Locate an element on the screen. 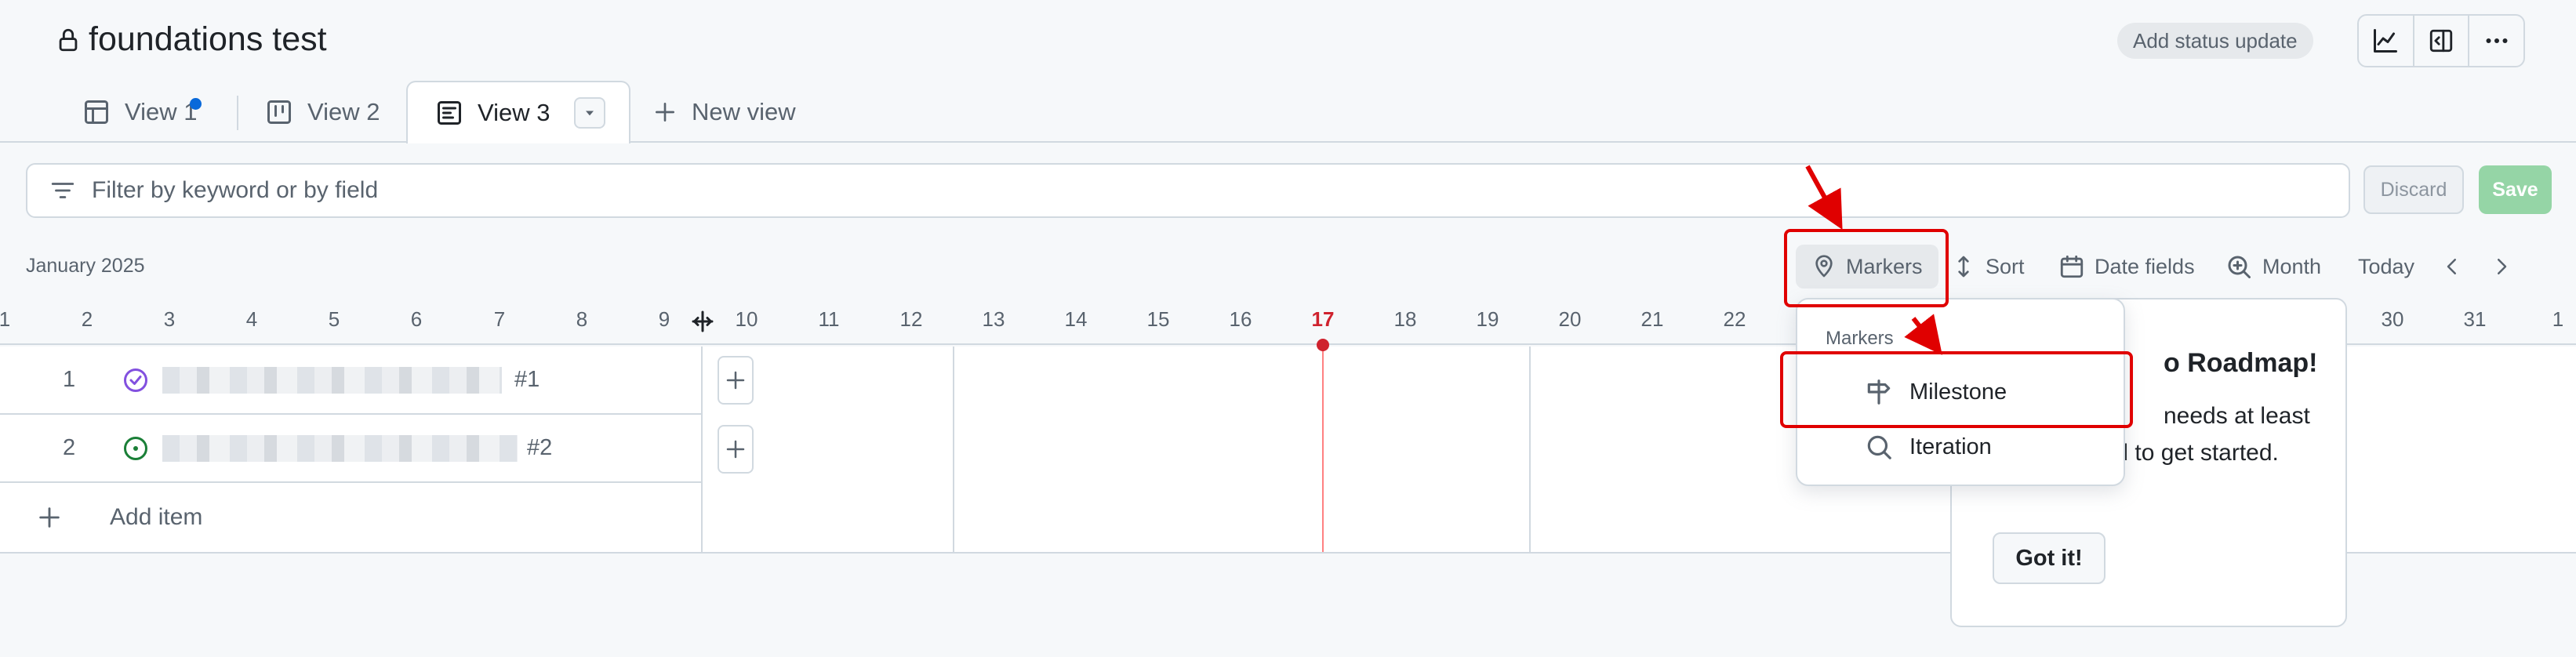 Image resolution: width=2576 pixels, height=657 pixels. current-month-label: January 2025 is located at coordinates (85, 266).